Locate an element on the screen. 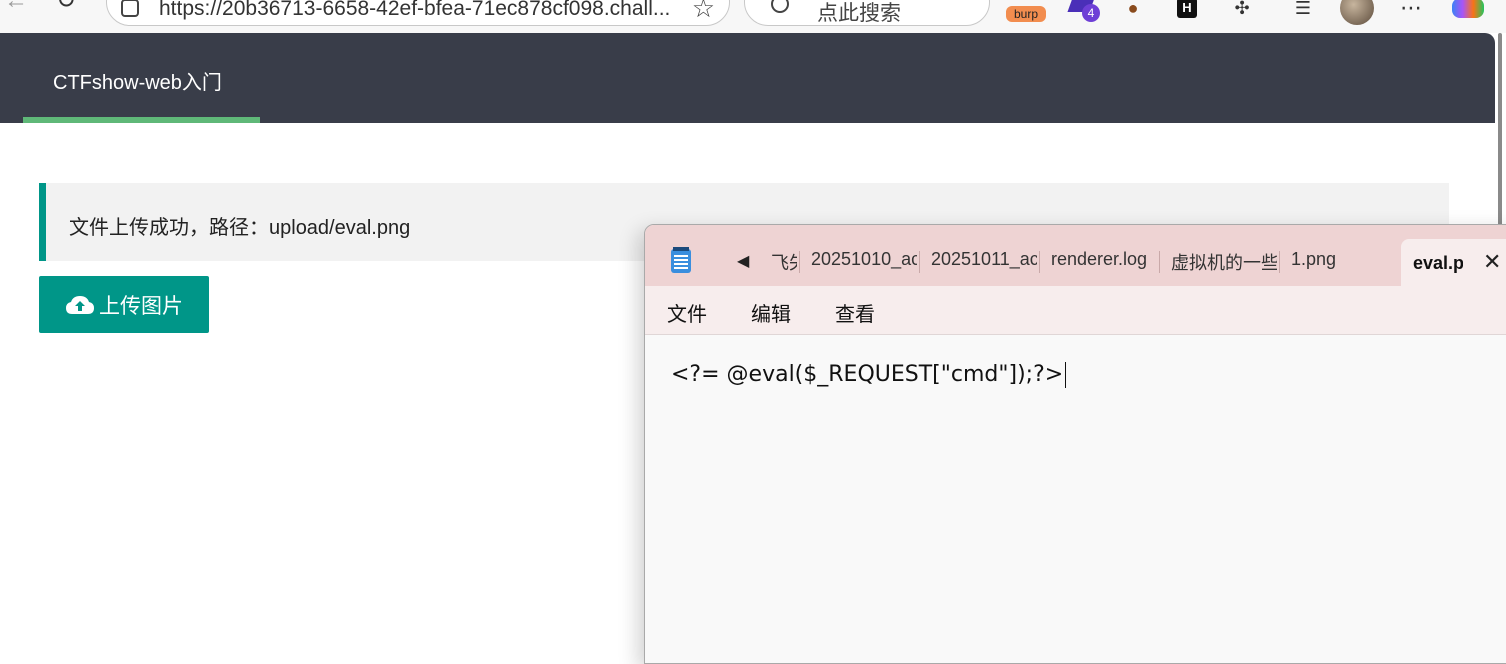  cookie-extension-icon: ● is located at coordinates (1133, 11).